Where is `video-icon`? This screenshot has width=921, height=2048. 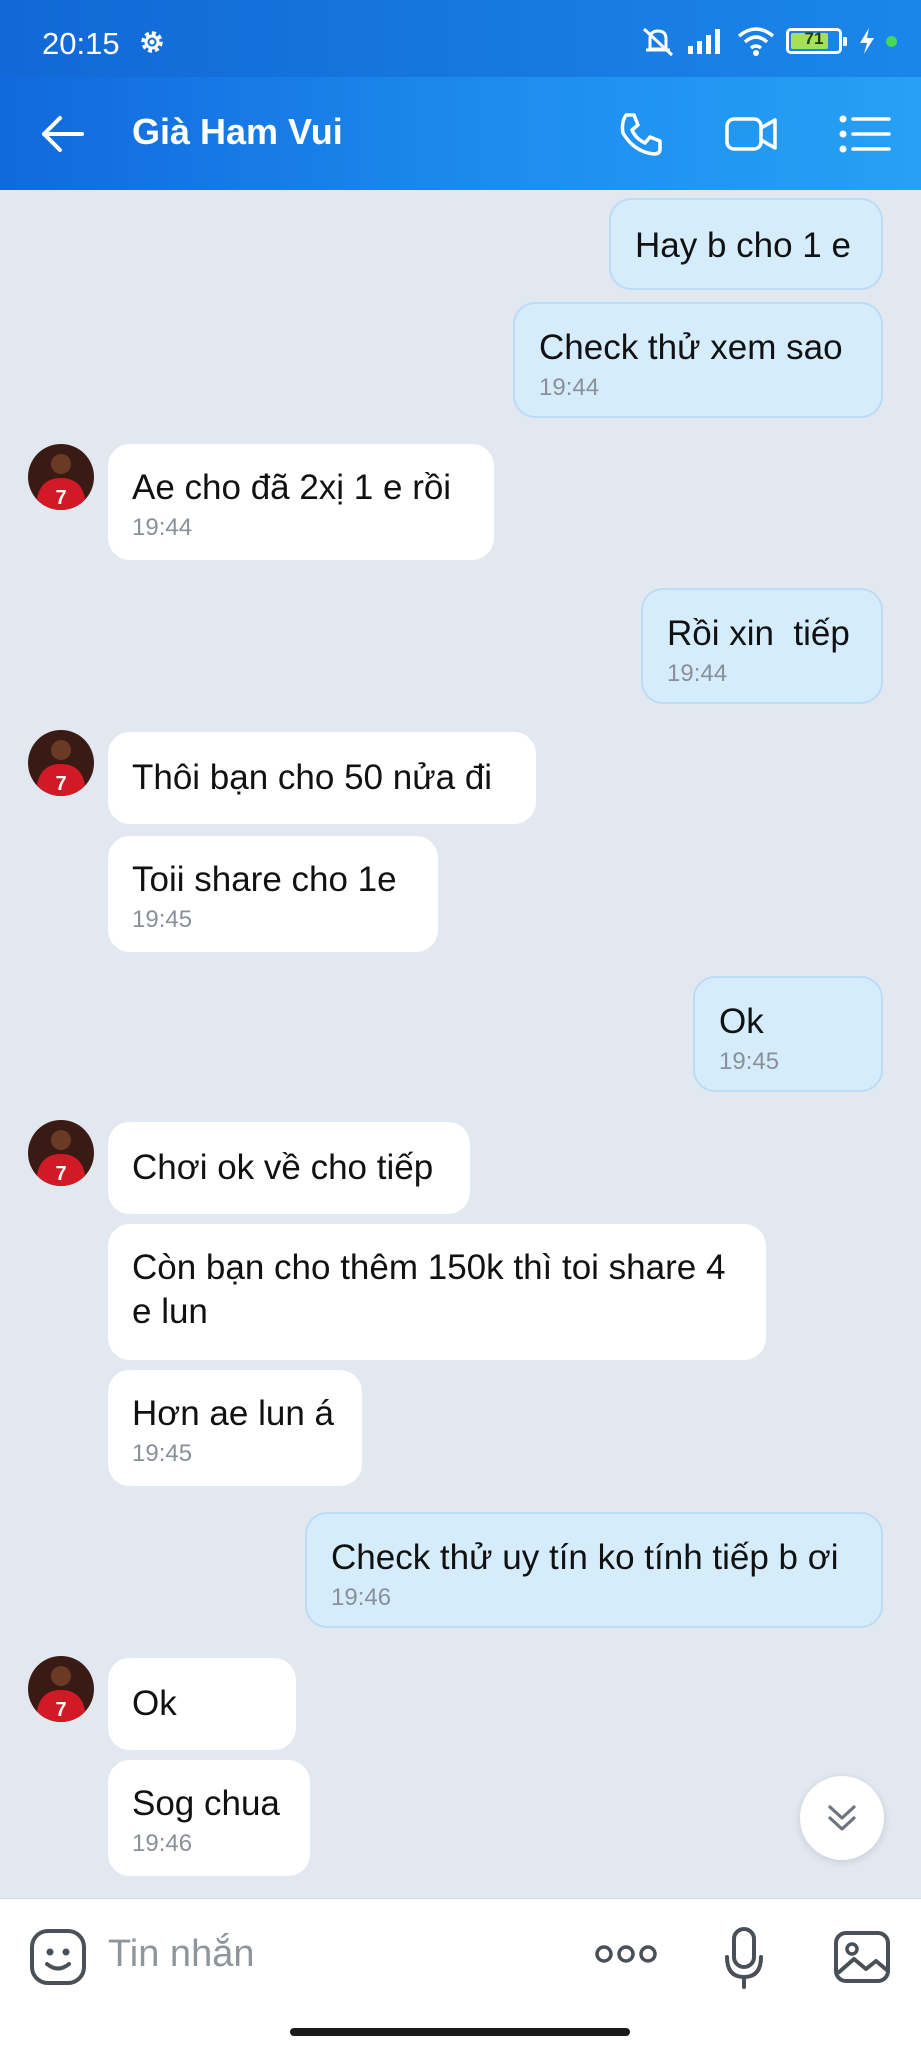
video-icon is located at coordinates (751, 134).